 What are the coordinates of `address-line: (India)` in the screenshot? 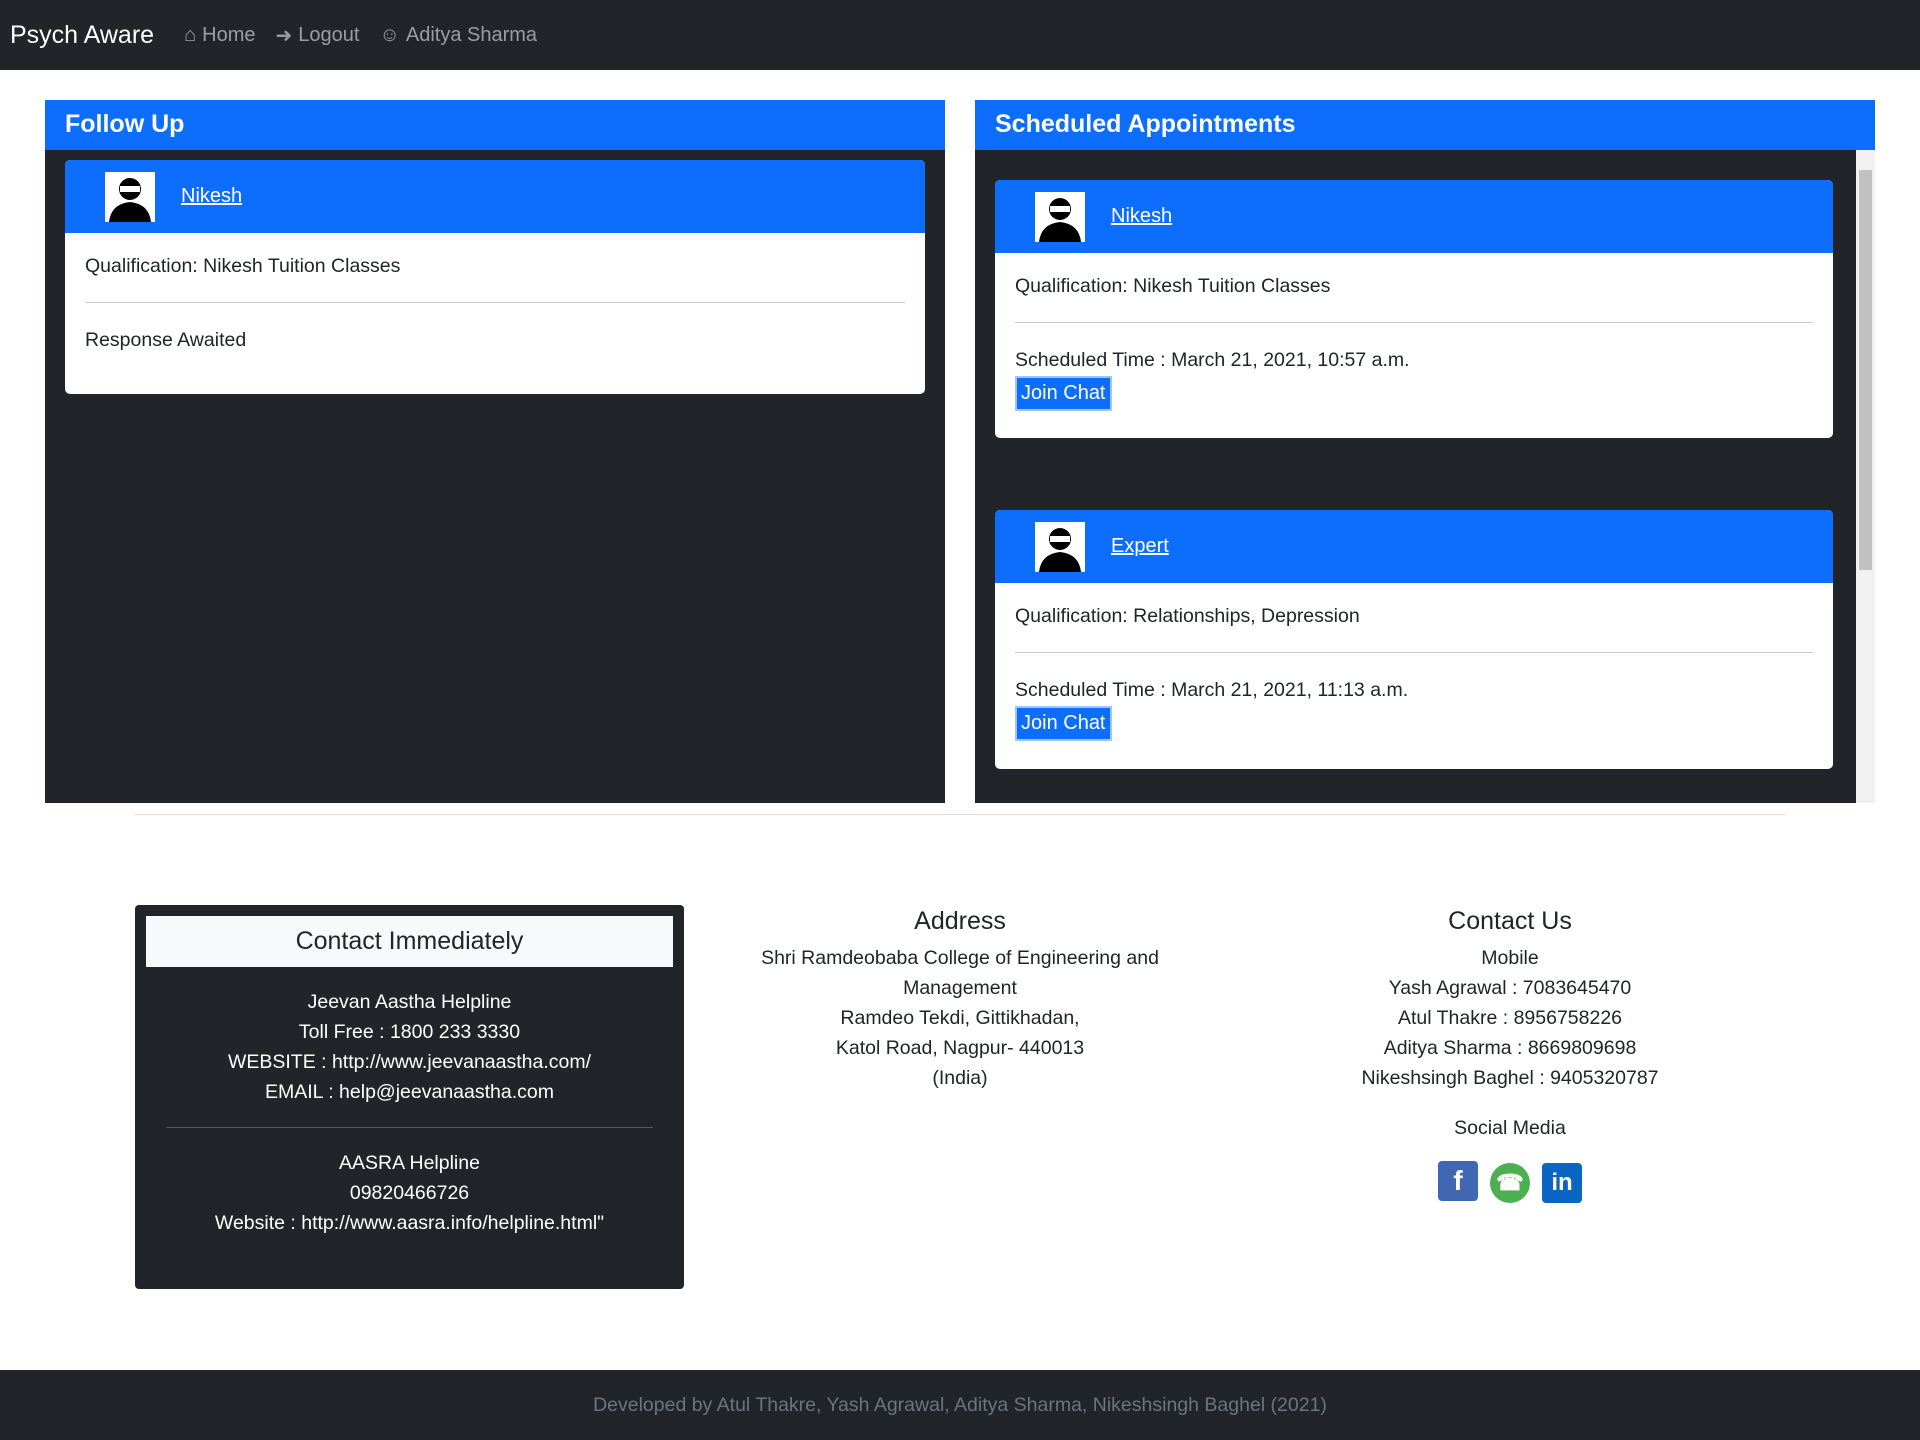 It's located at (960, 1078).